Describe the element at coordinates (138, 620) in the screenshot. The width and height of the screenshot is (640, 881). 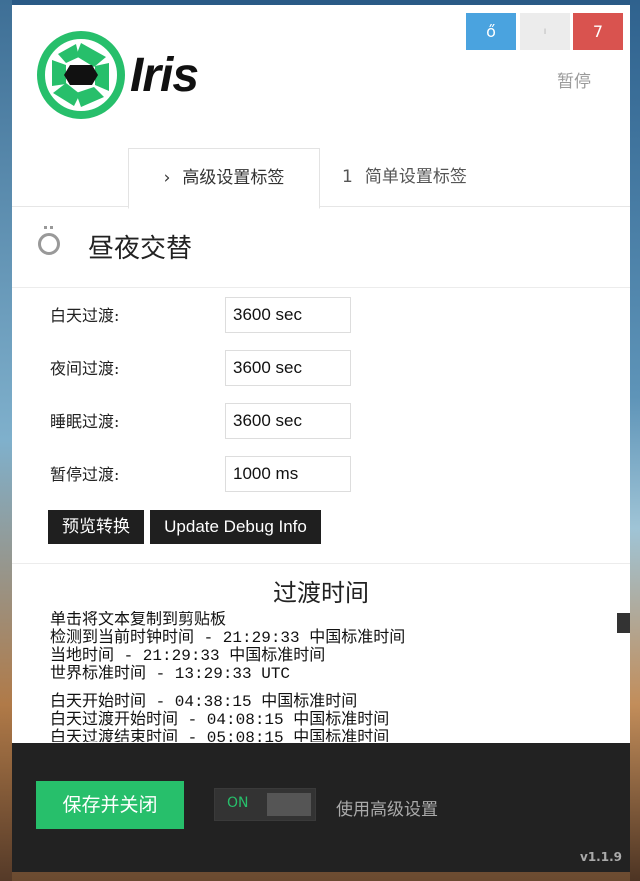
I see `info-line: 单击将文本复制到剪贴板` at that location.